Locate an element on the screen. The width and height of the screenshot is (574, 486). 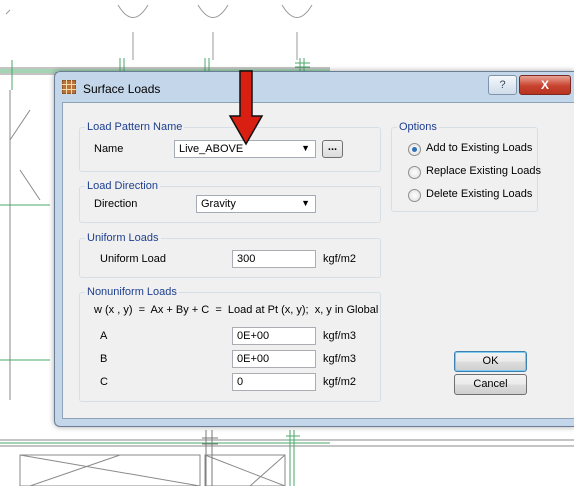
uniform-load-label: Uniform Load is located at coordinates (133, 259).